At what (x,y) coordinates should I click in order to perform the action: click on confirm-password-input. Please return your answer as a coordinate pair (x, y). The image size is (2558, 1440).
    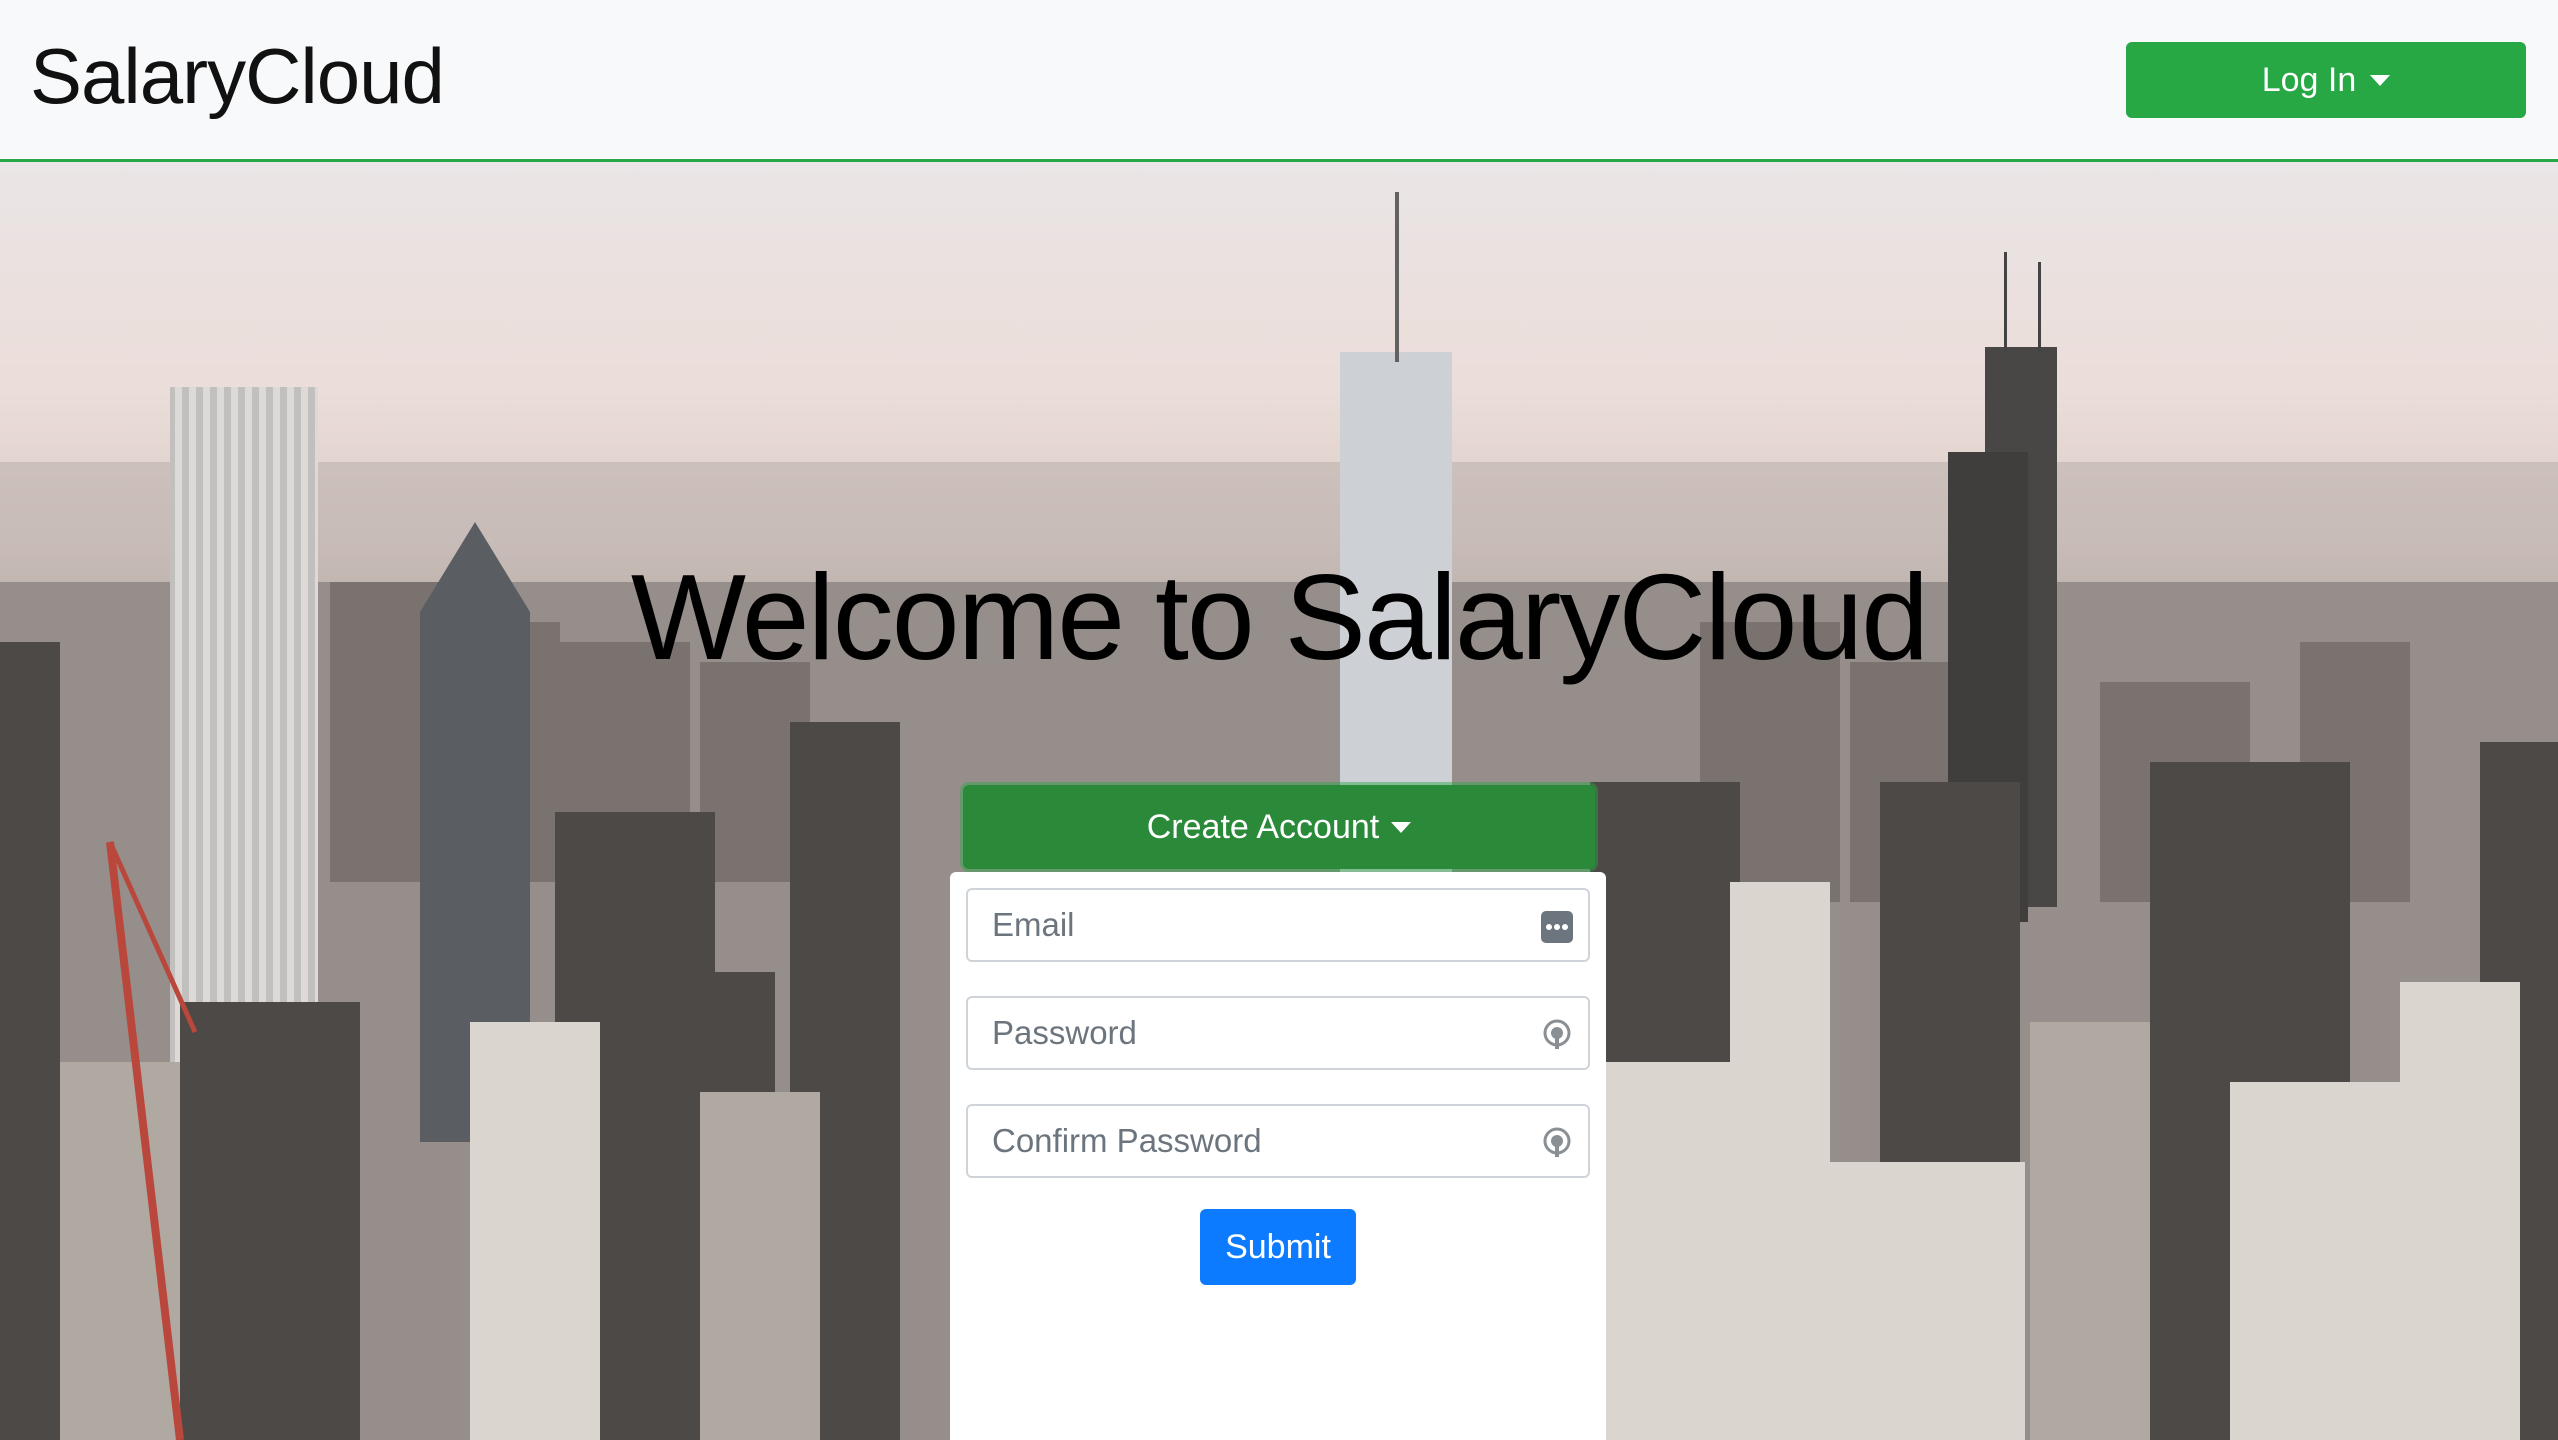
    Looking at the image, I should click on (1278, 1141).